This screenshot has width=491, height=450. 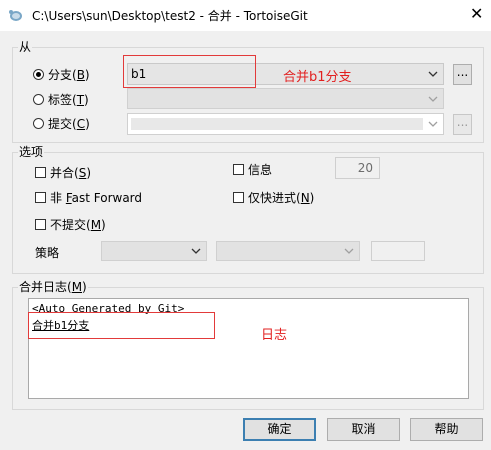 What do you see at coordinates (31, 152) in the screenshot?
I see `options-group-label: 选项` at bounding box center [31, 152].